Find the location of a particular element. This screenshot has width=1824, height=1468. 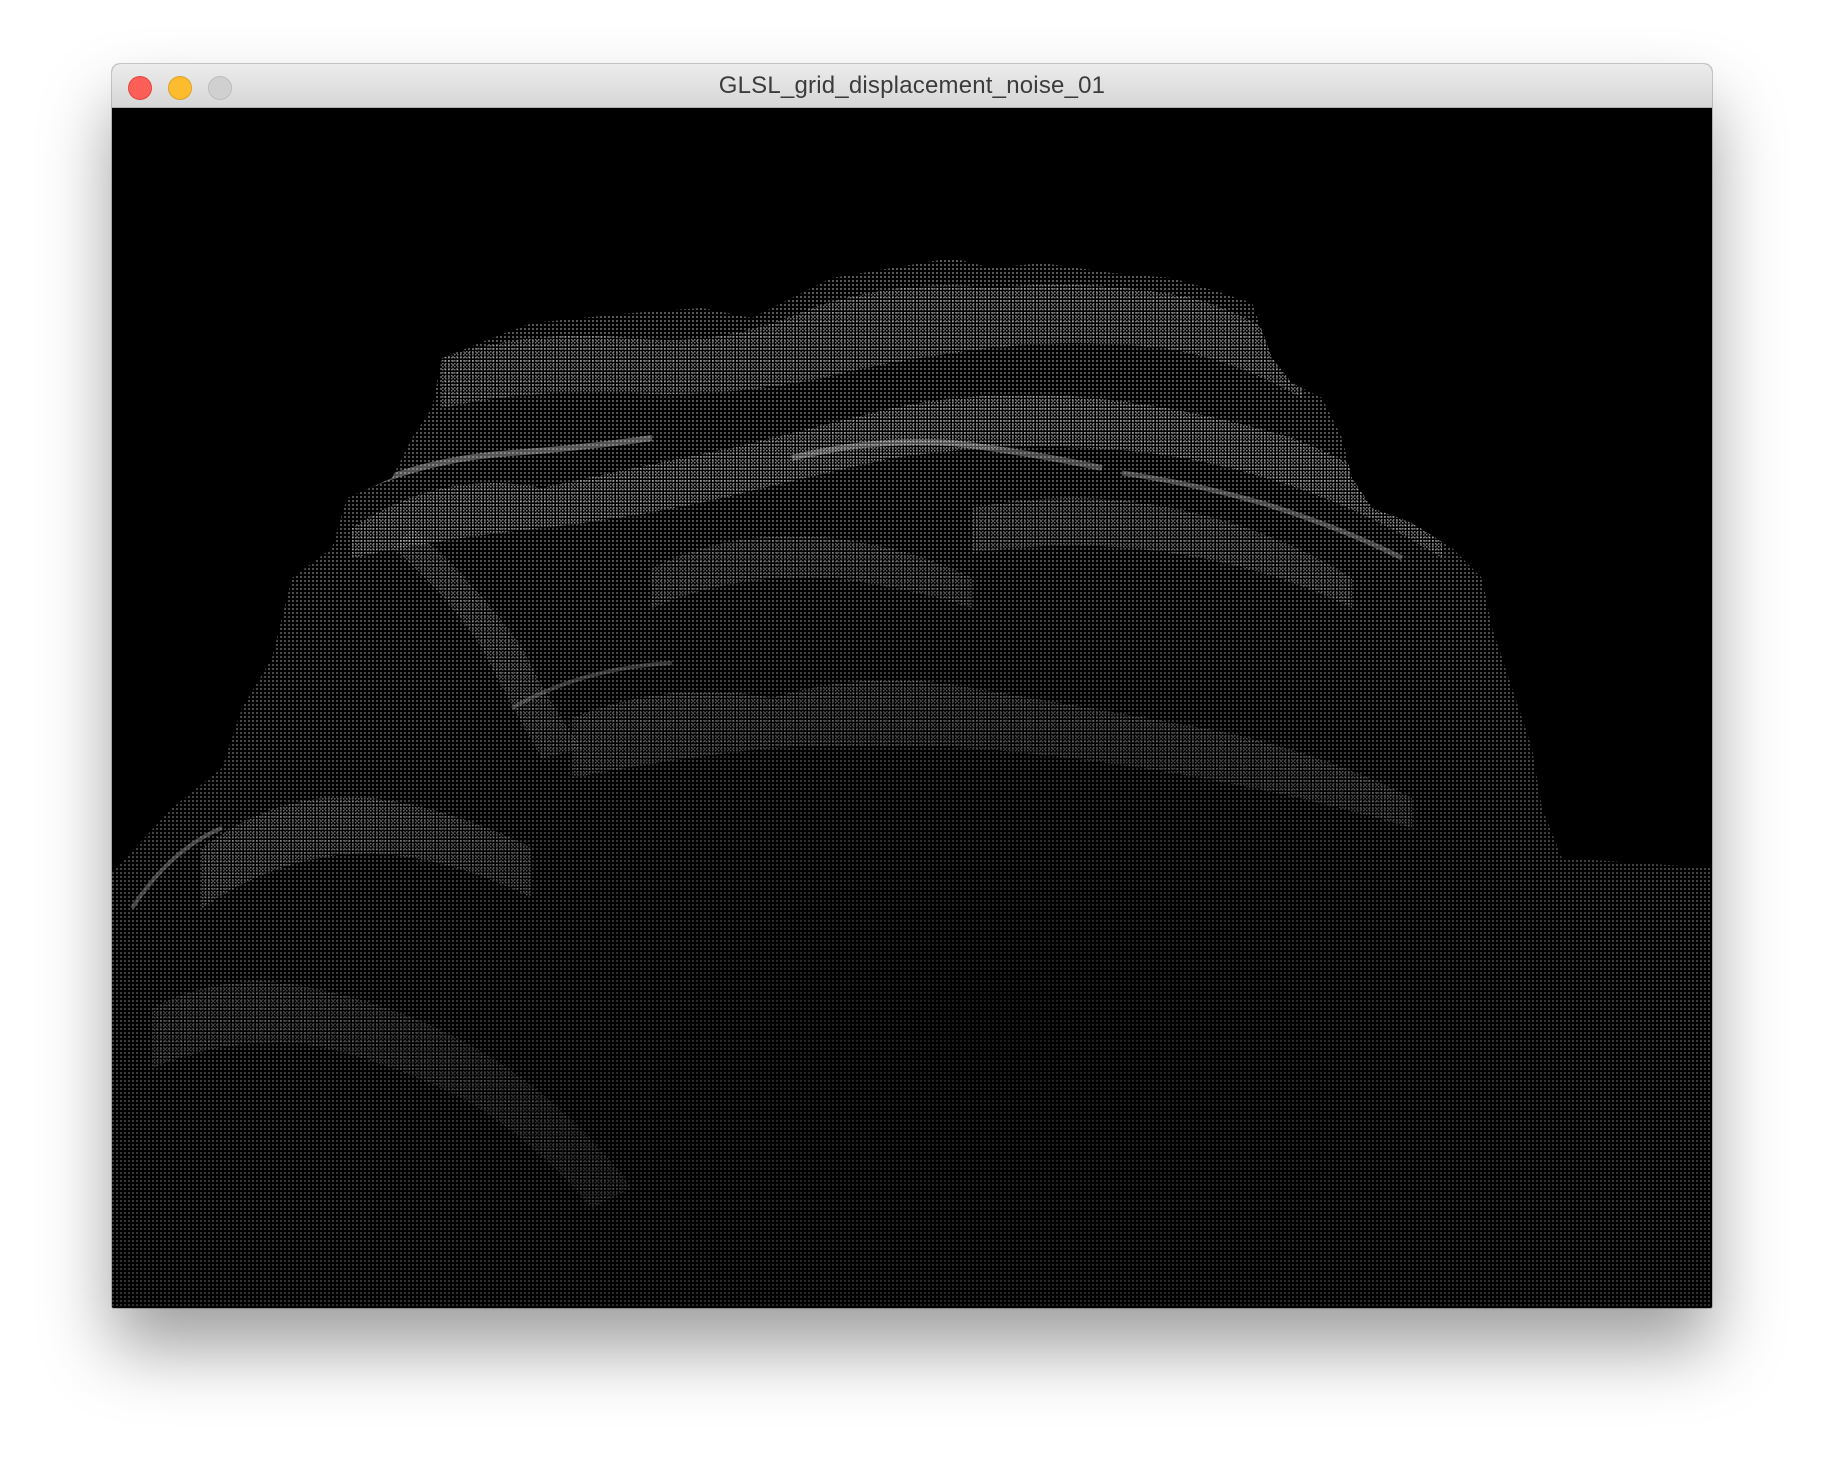

title-bar: GLSL_grid_displacement_noise_01 is located at coordinates (912, 86).